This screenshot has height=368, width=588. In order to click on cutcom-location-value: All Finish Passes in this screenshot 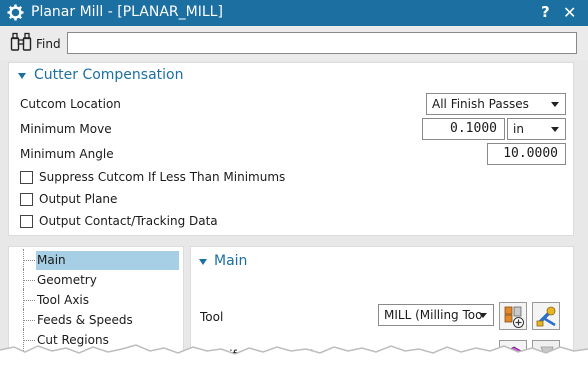, I will do `click(480, 104)`.